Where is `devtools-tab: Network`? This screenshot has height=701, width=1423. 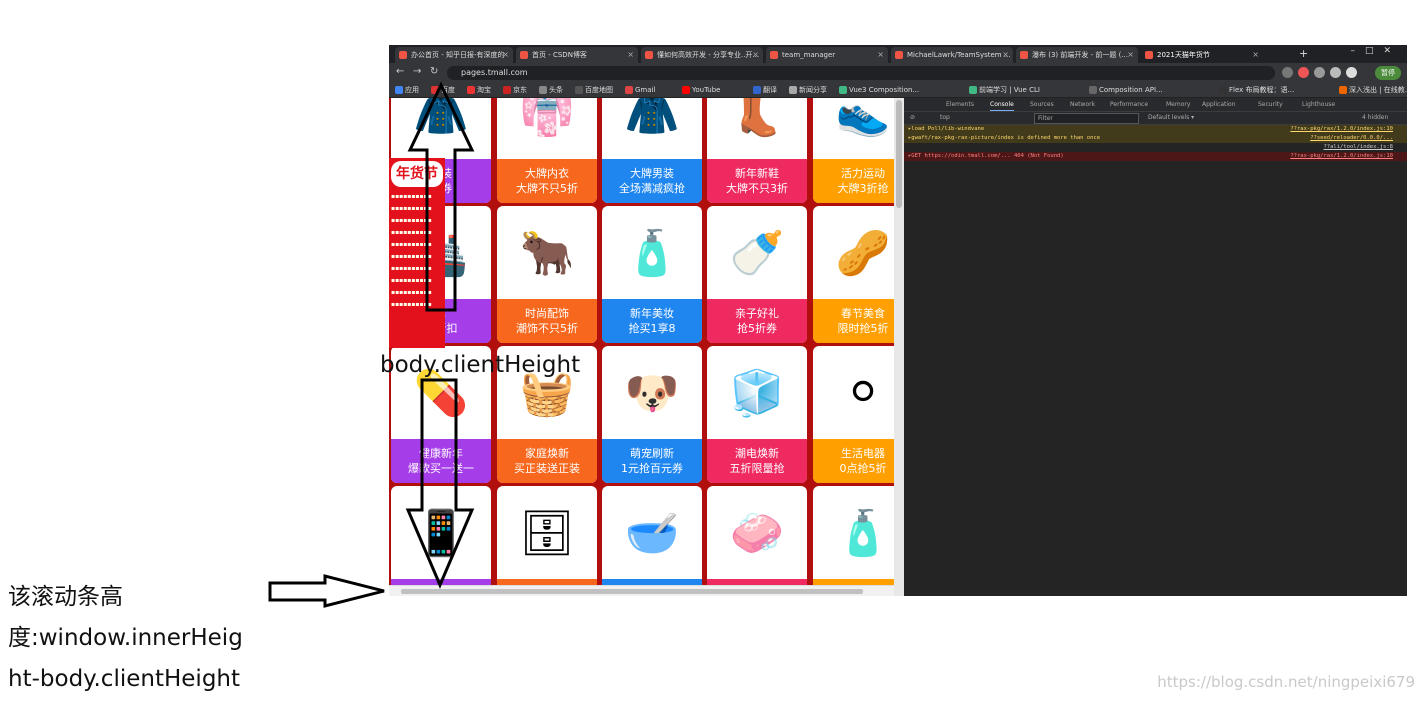
devtools-tab: Network is located at coordinates (1082, 104).